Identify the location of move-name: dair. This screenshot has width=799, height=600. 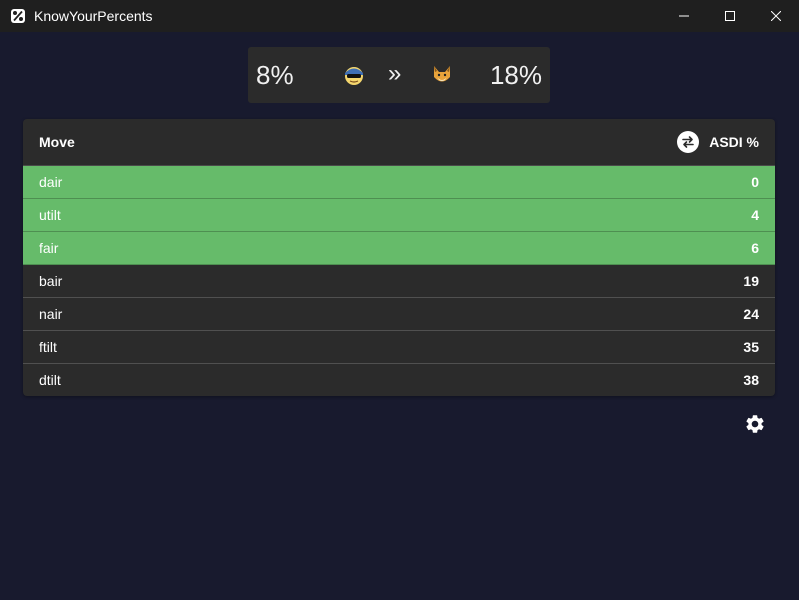
(51, 182).